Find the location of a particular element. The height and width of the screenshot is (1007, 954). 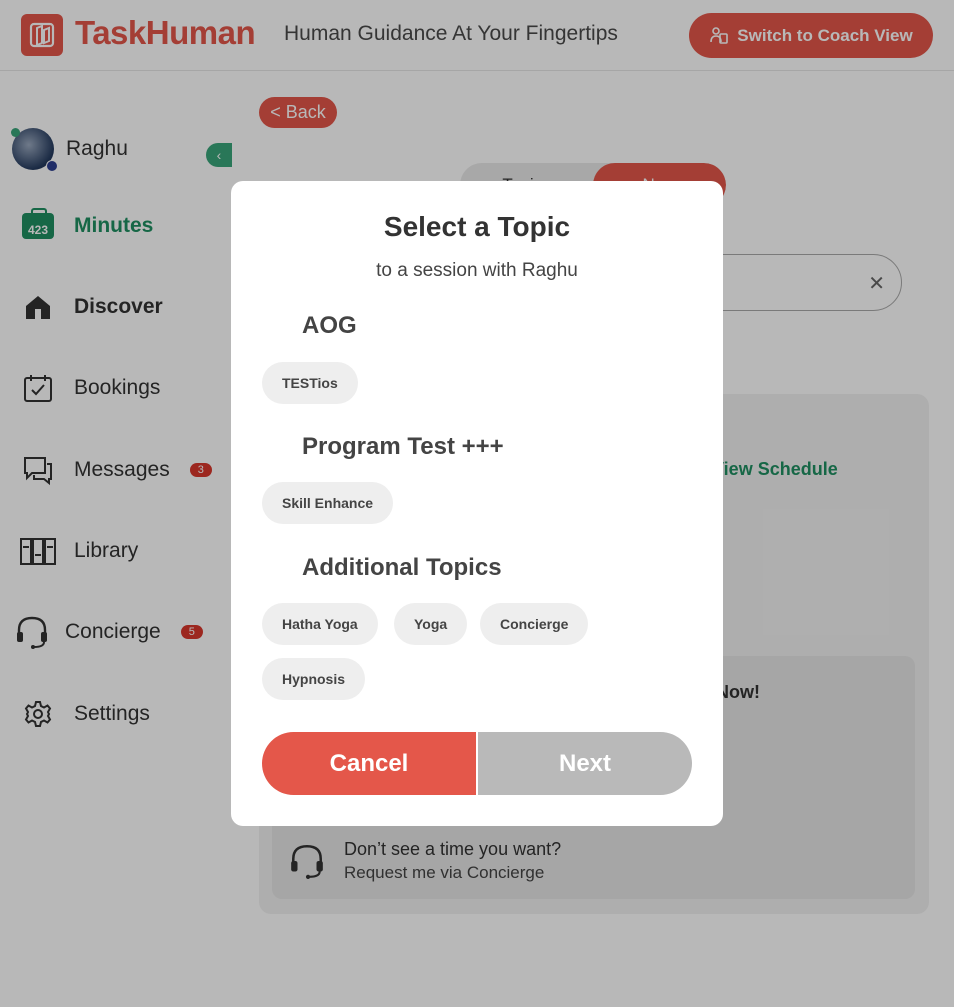

topic-chip: Yoga is located at coordinates (431, 624).